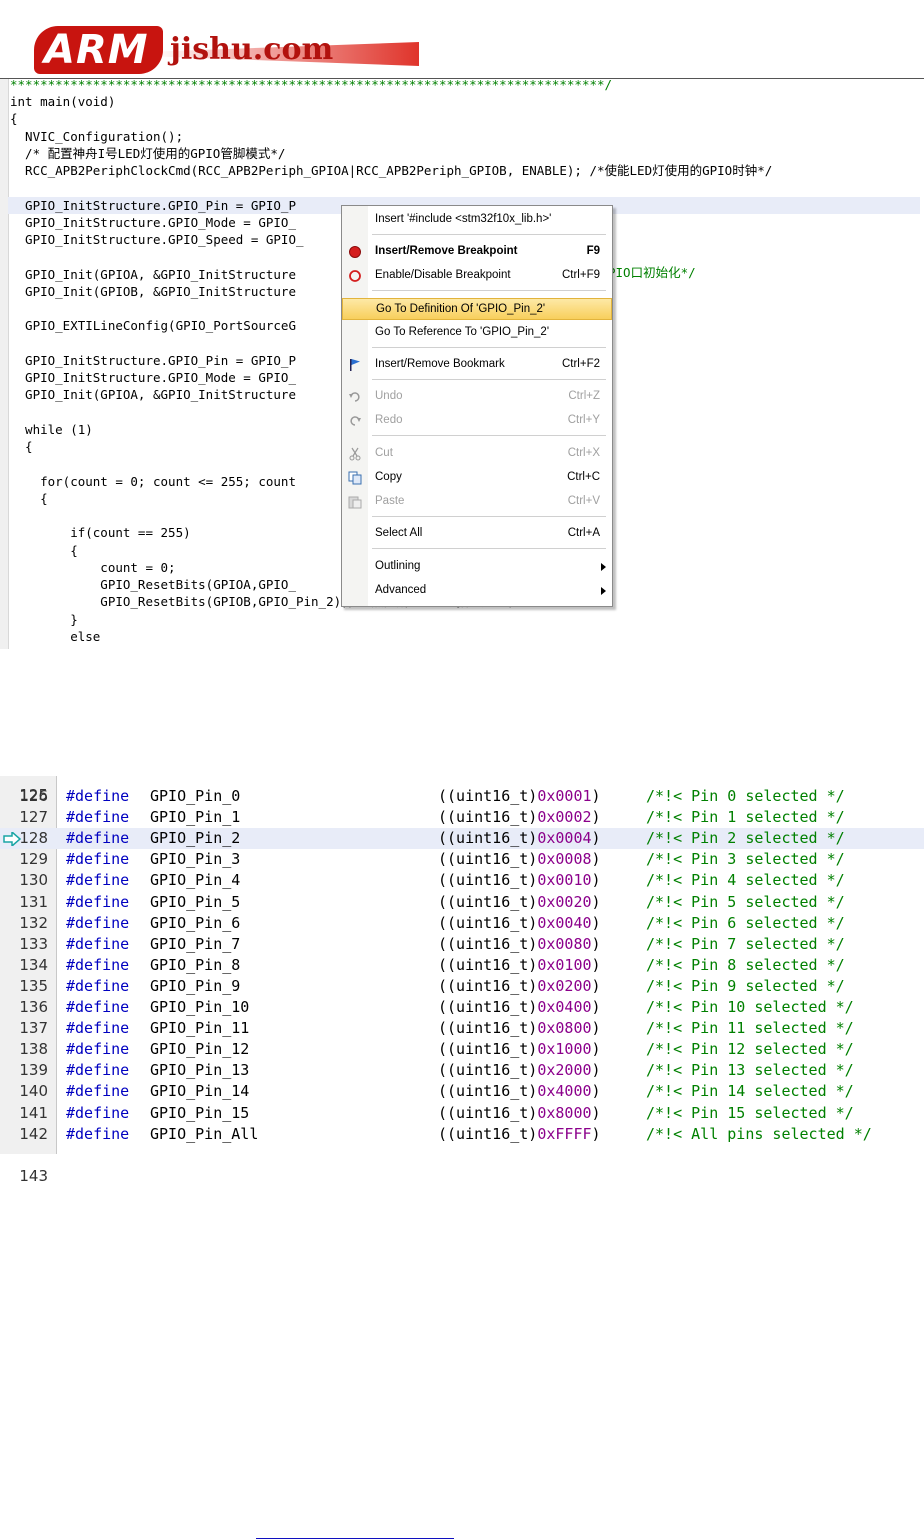 This screenshot has width=924, height=1540. Describe the element at coordinates (33, 859) in the screenshot. I see `line-number: 129` at that location.